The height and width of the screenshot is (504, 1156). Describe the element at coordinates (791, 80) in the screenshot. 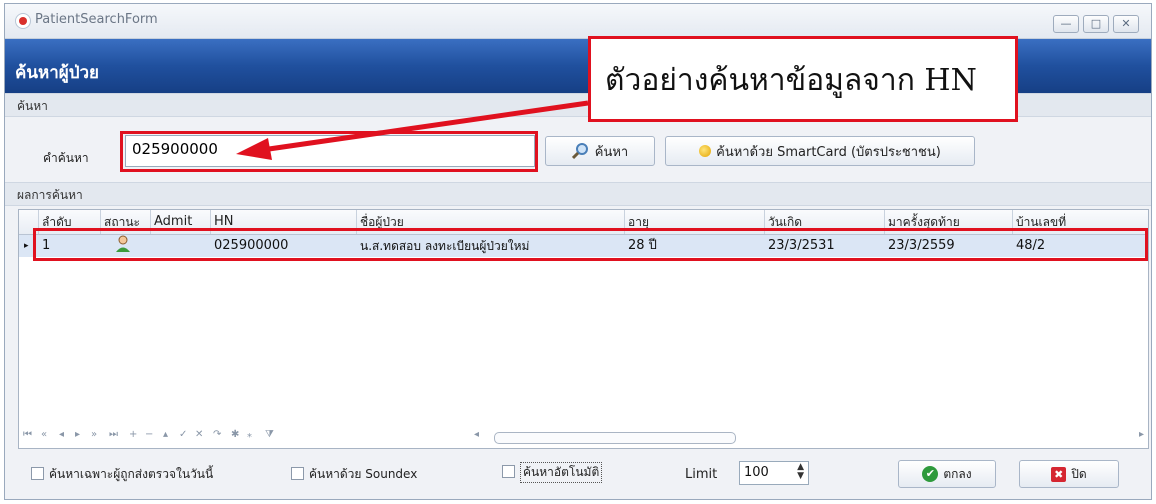

I see `annotation-text: ตัวอย่างค้นหาข้อมูลจาก HN` at that location.